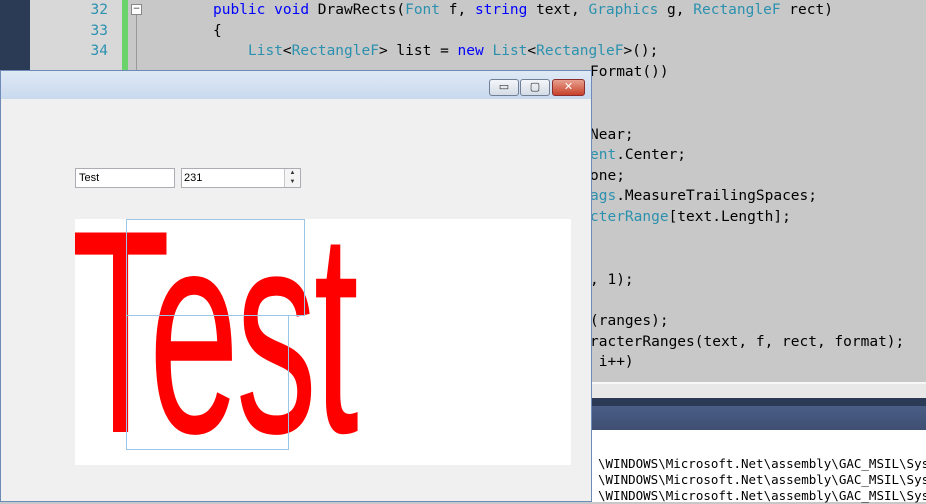 This screenshot has width=926, height=504. Describe the element at coordinates (690, 217) in the screenshot. I see `code-fragment: cterRange[text.Length];` at that location.